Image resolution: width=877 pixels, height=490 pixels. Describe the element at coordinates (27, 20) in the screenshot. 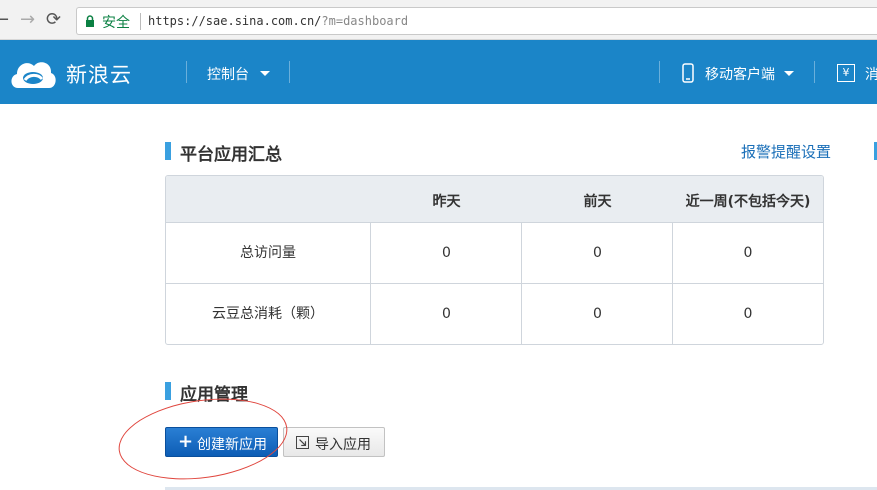

I see `forward-arrow-icon: →` at that location.